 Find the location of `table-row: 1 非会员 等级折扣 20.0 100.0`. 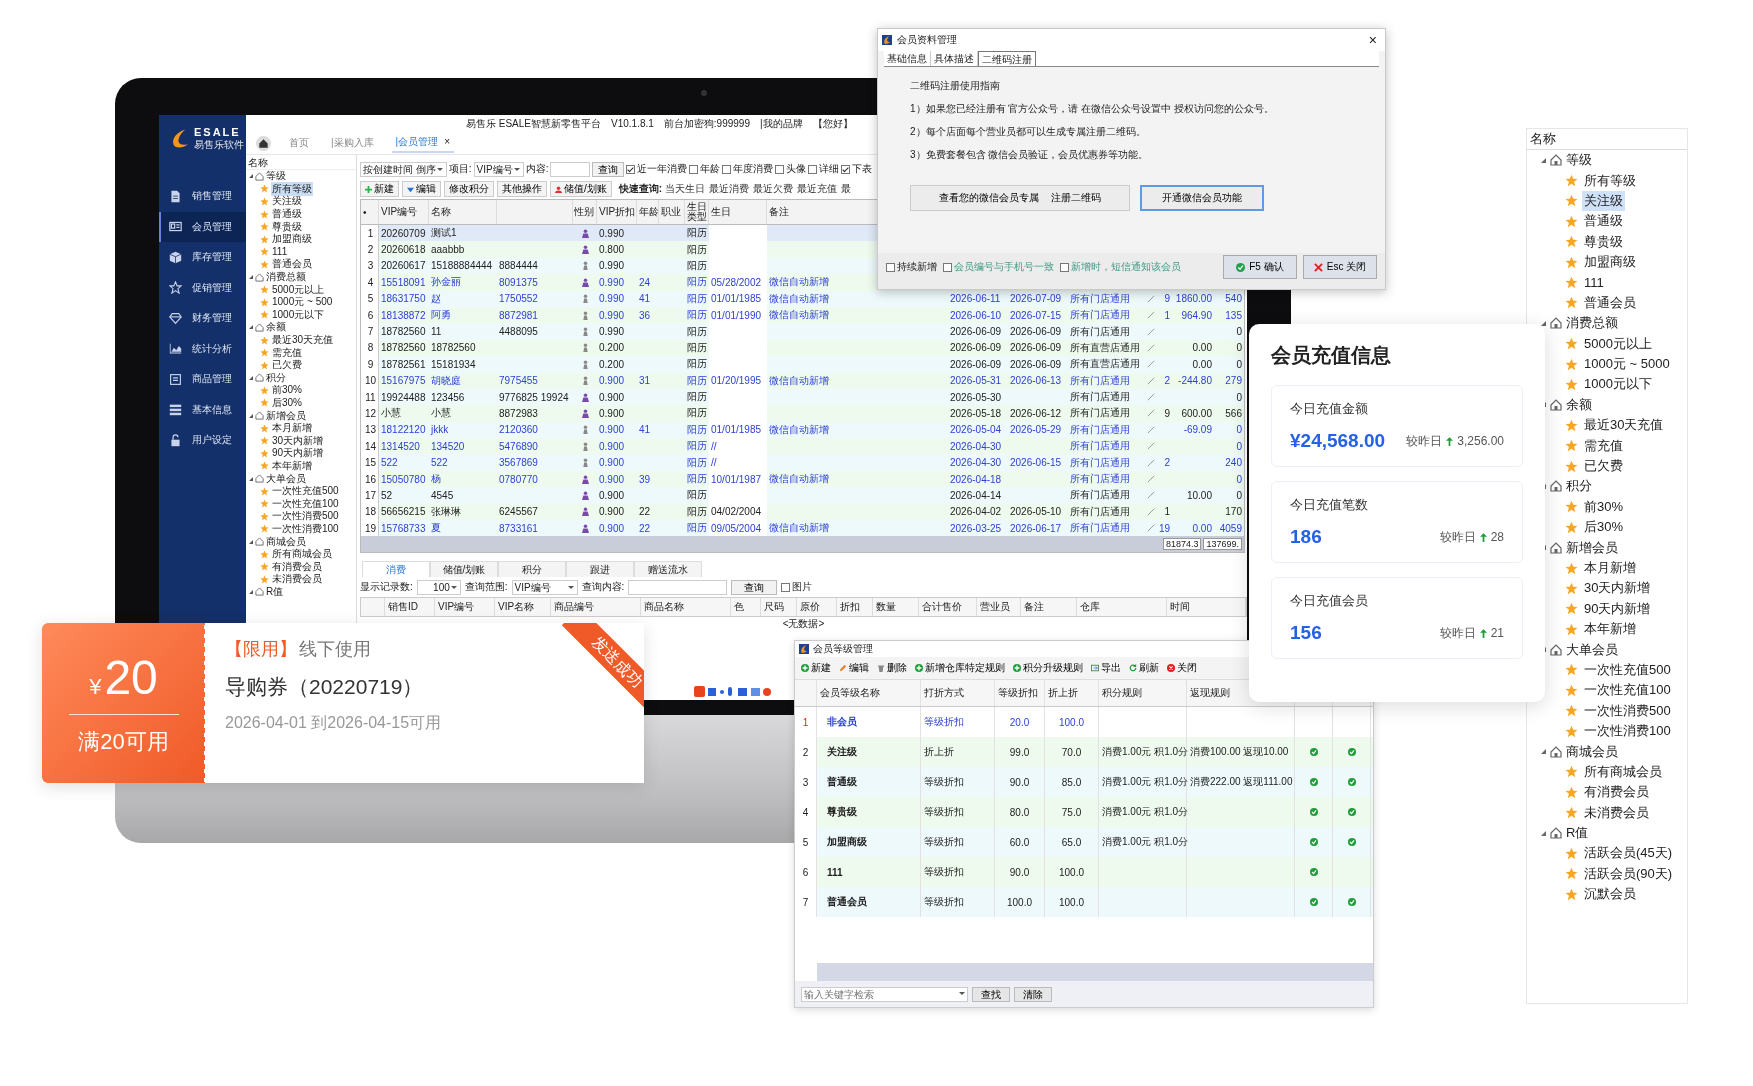

table-row: 1 非会员 等级折扣 20.0 100.0 is located at coordinates (1084, 722).